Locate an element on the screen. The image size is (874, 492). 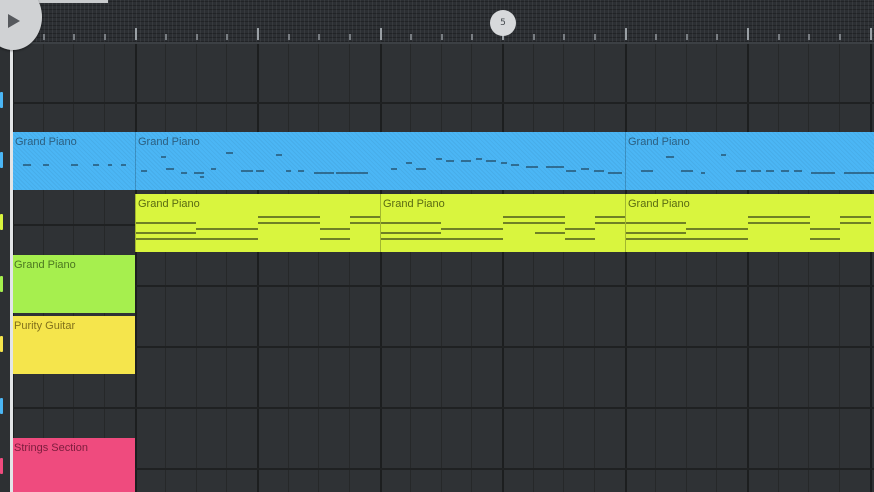
bar-number-marker: 5 is located at coordinates (503, 23).